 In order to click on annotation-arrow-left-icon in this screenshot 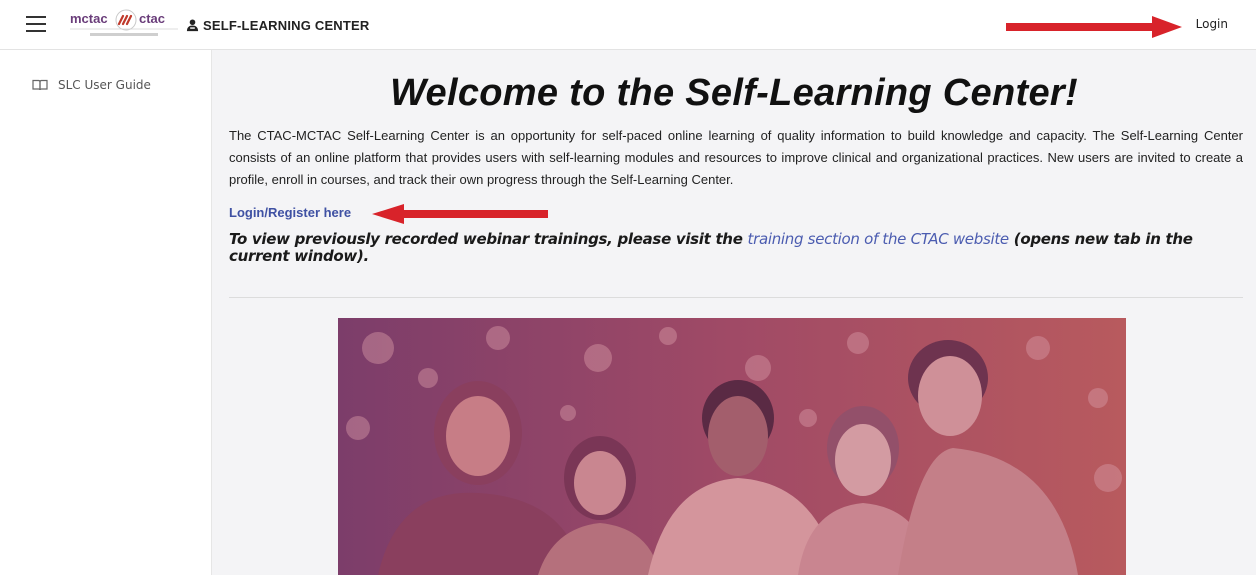, I will do `click(460, 214)`.